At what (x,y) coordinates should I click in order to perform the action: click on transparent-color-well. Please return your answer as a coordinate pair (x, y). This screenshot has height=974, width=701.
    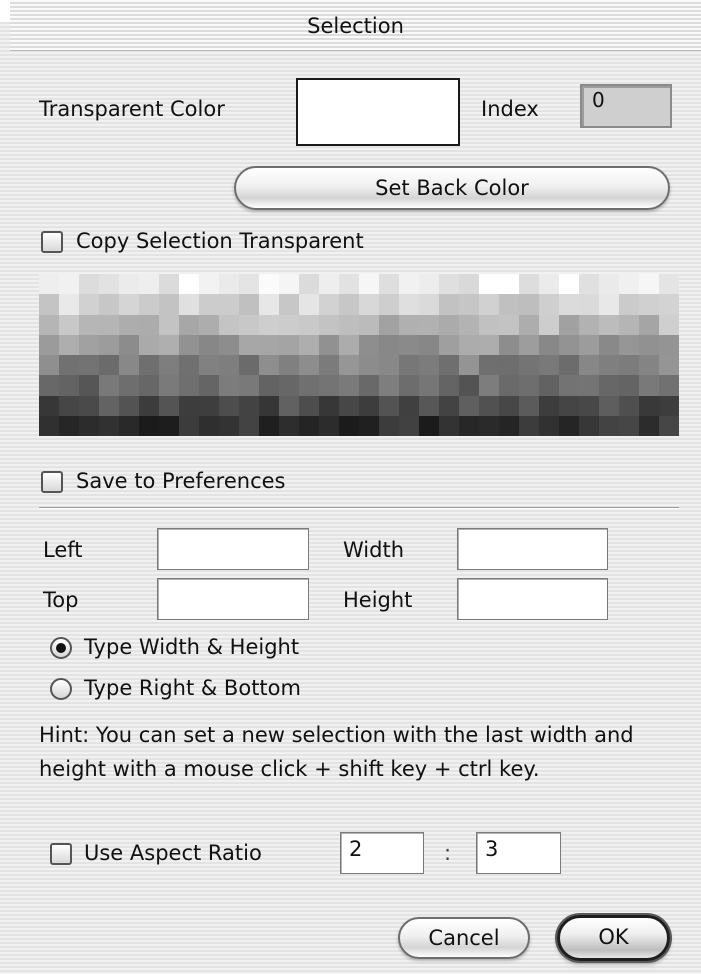
    Looking at the image, I should click on (378, 112).